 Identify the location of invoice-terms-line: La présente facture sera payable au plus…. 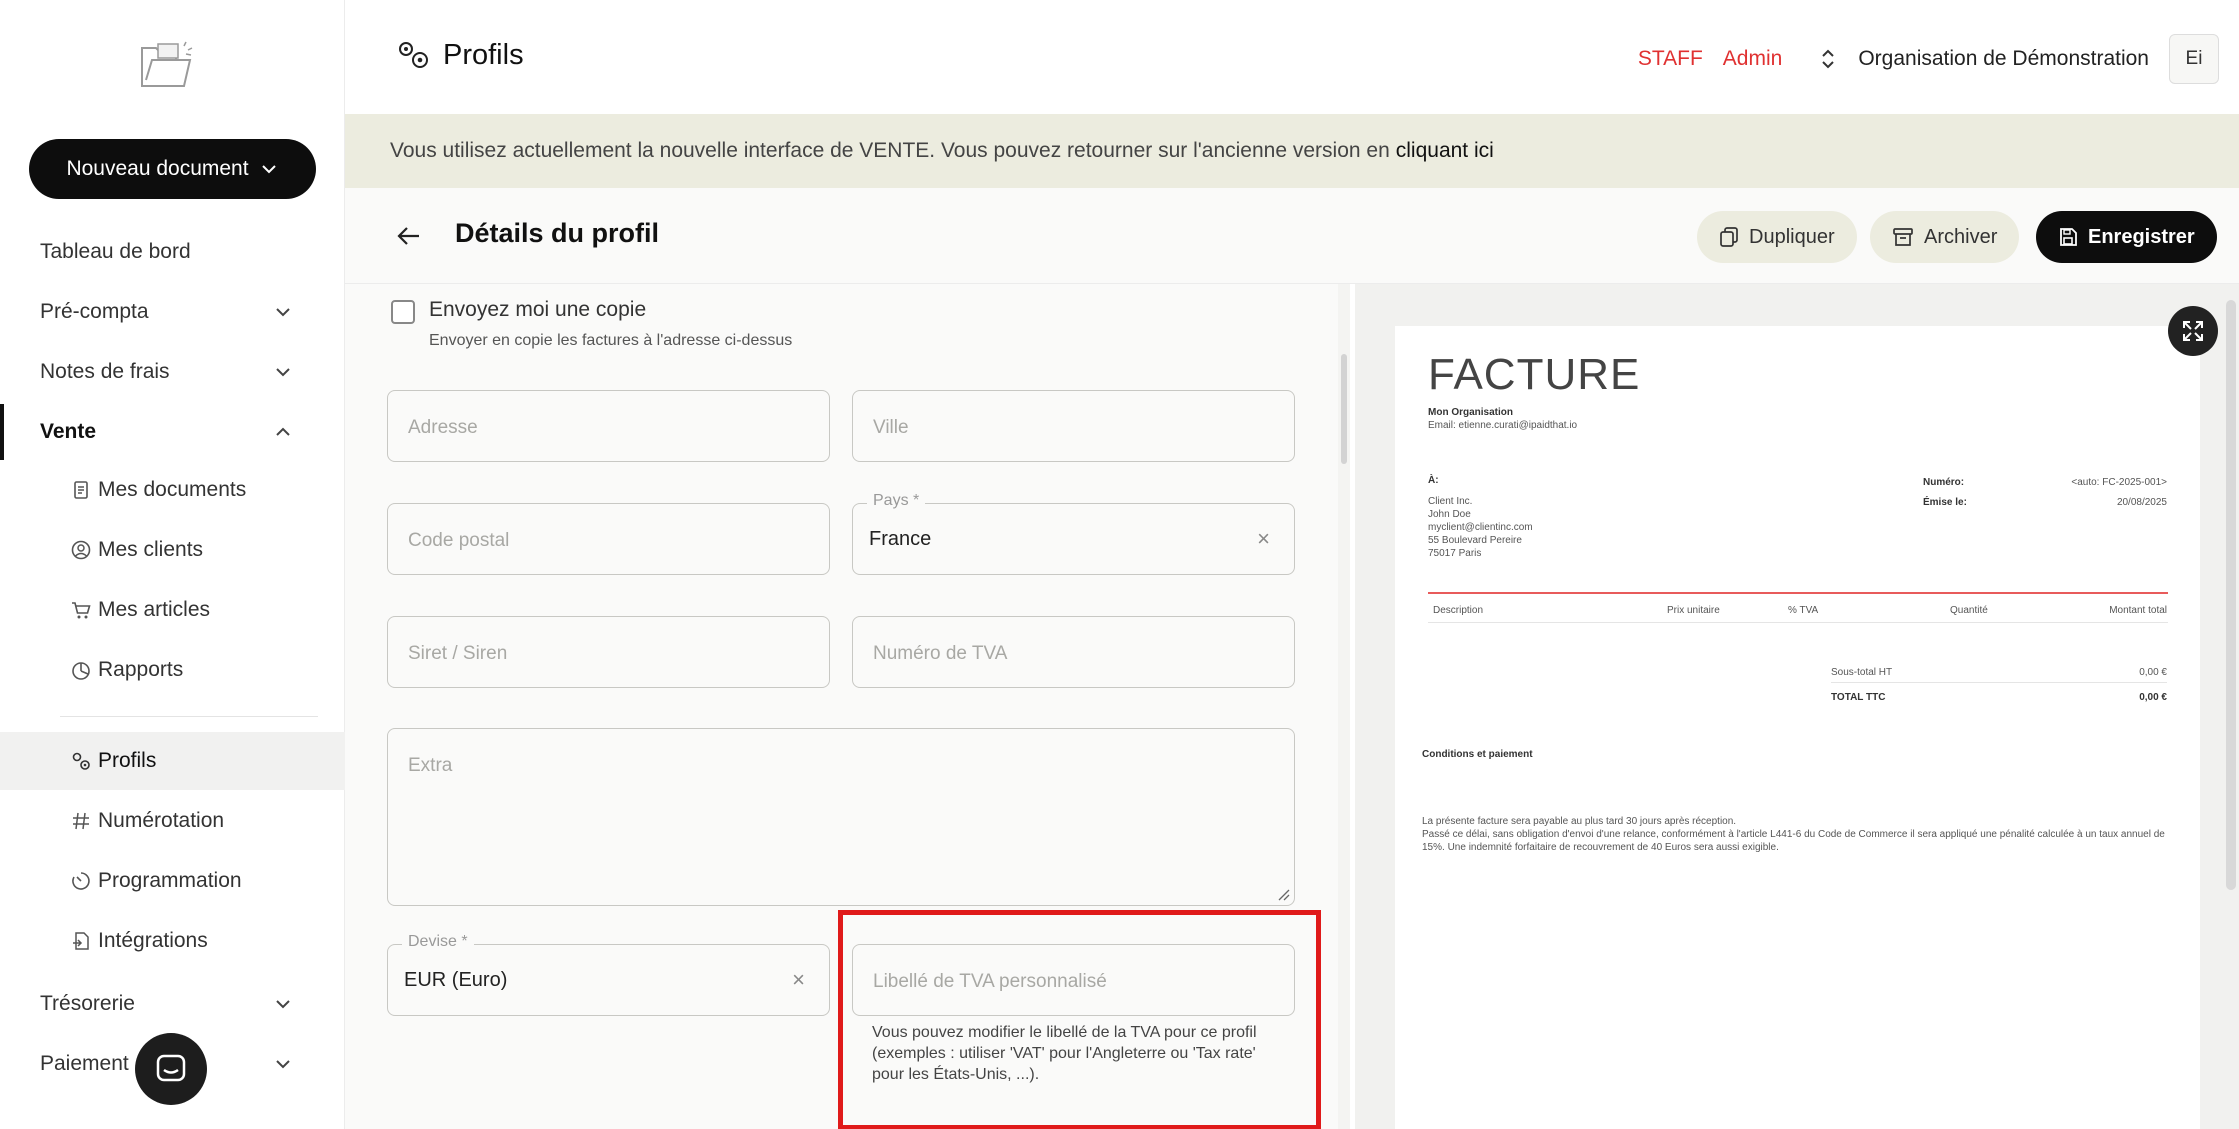
(1579, 821).